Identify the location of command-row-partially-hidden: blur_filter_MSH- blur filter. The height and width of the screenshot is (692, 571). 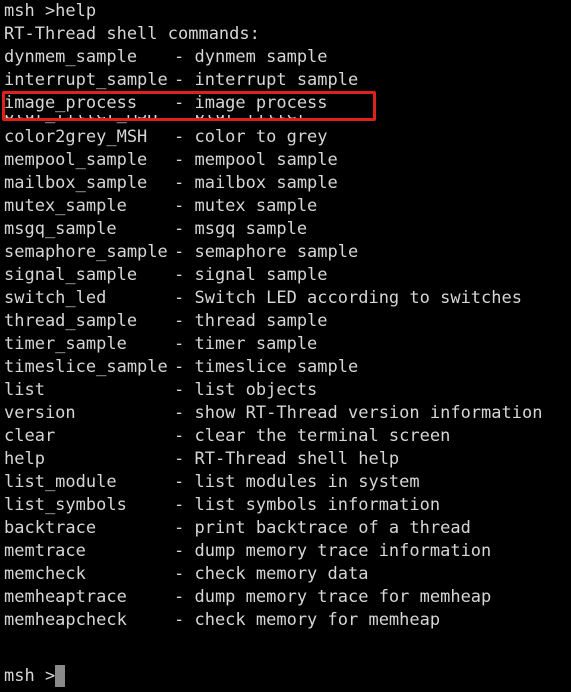
(287, 120).